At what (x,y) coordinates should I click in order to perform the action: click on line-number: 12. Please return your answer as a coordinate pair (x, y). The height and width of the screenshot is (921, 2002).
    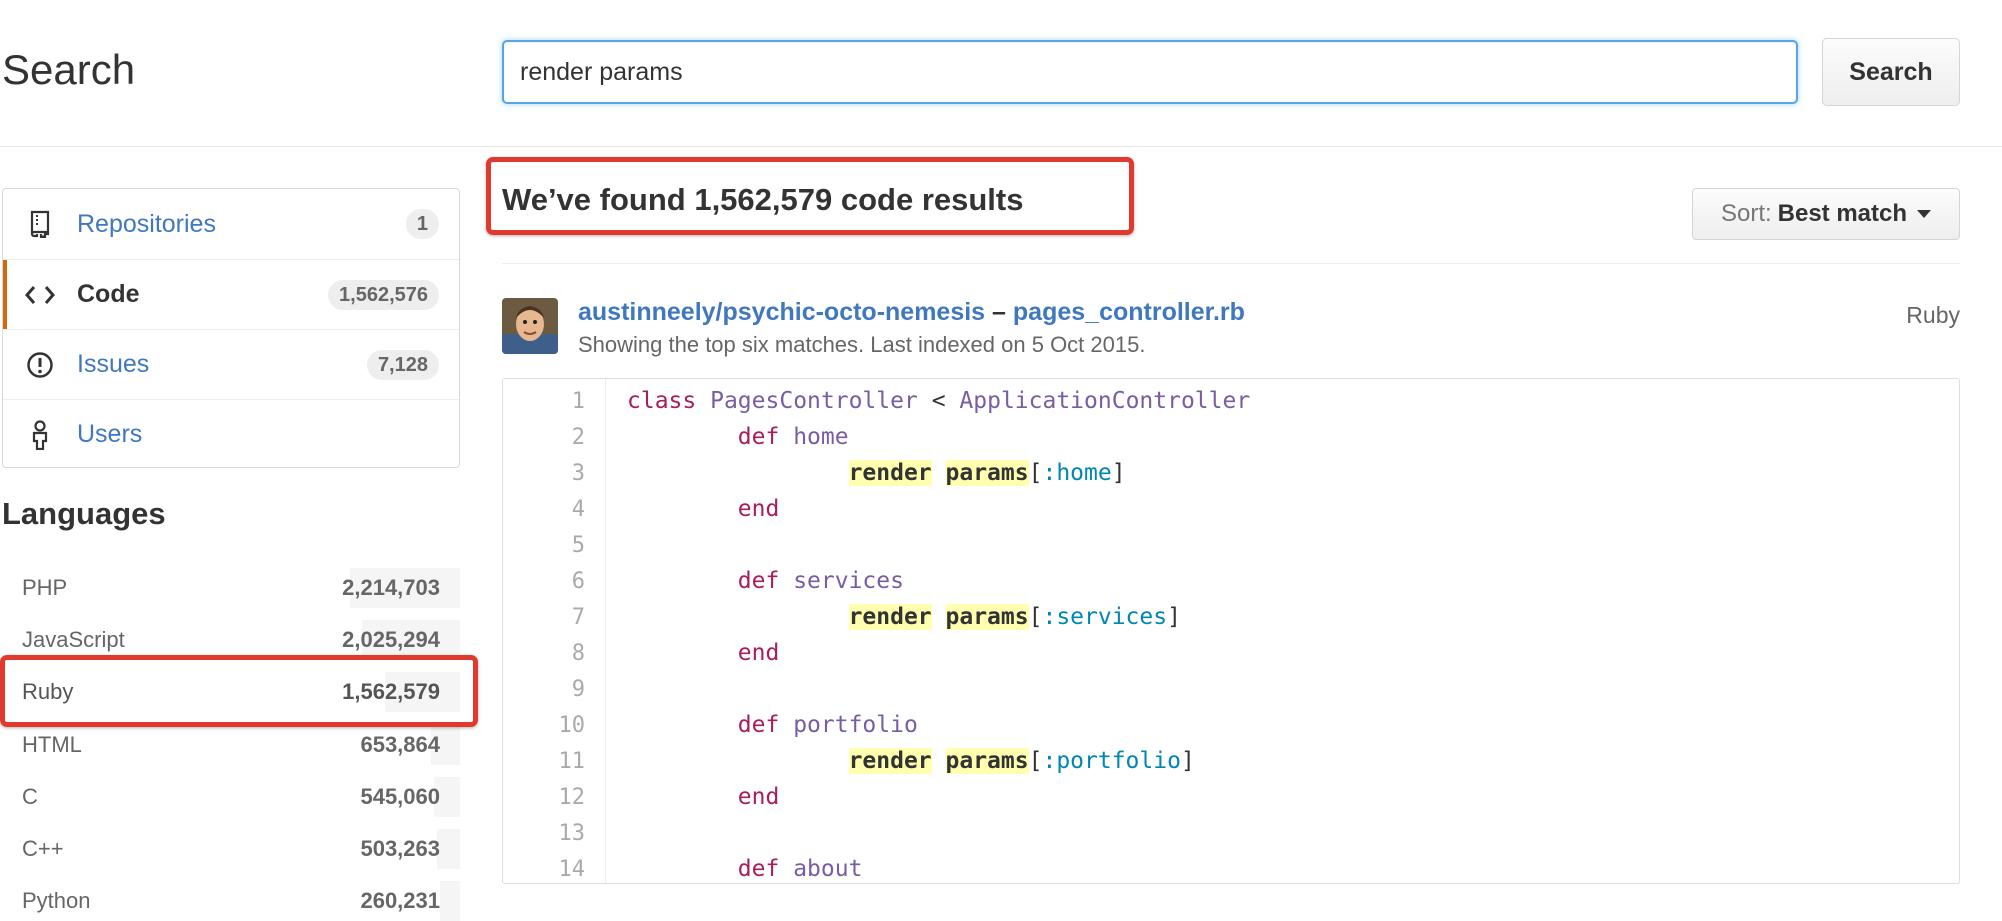
    Looking at the image, I should click on (572, 797).